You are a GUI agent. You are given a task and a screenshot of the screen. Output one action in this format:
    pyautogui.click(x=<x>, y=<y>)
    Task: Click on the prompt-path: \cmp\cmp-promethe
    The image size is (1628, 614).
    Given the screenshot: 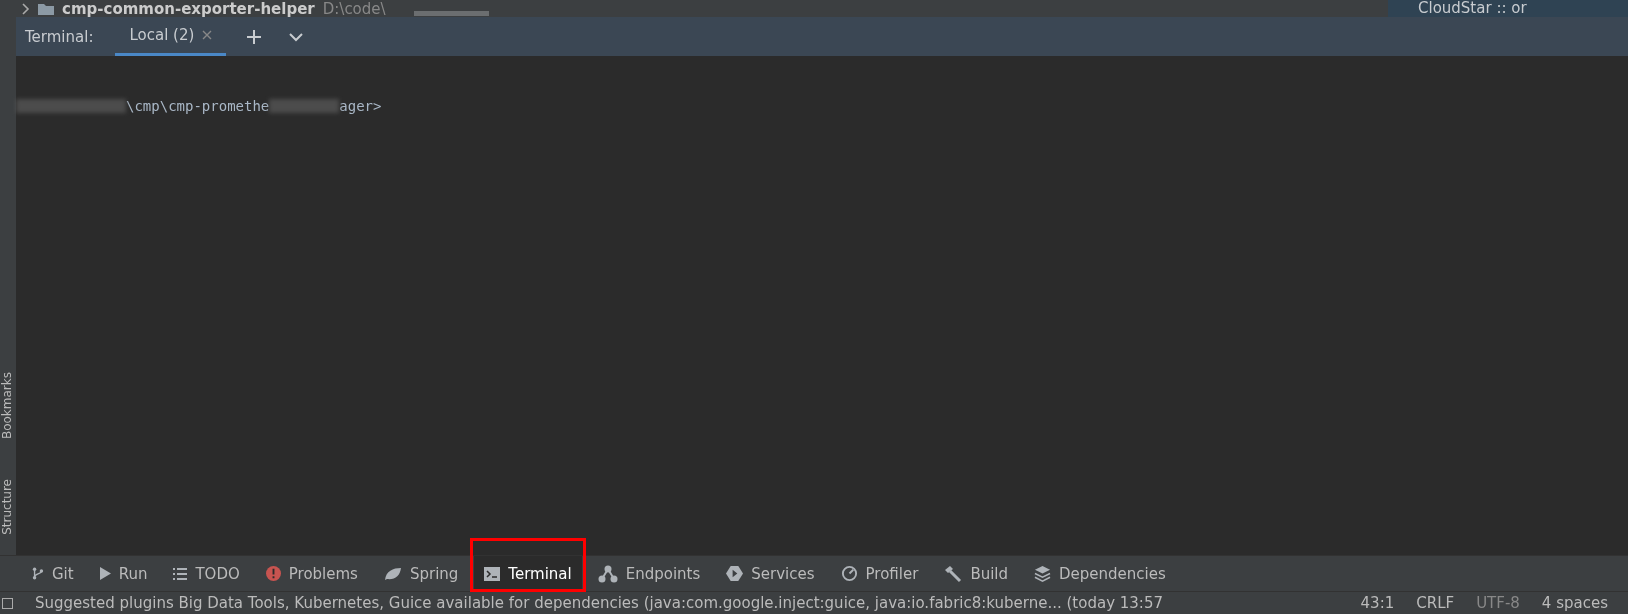 What is the action you would take?
    pyautogui.click(x=198, y=106)
    